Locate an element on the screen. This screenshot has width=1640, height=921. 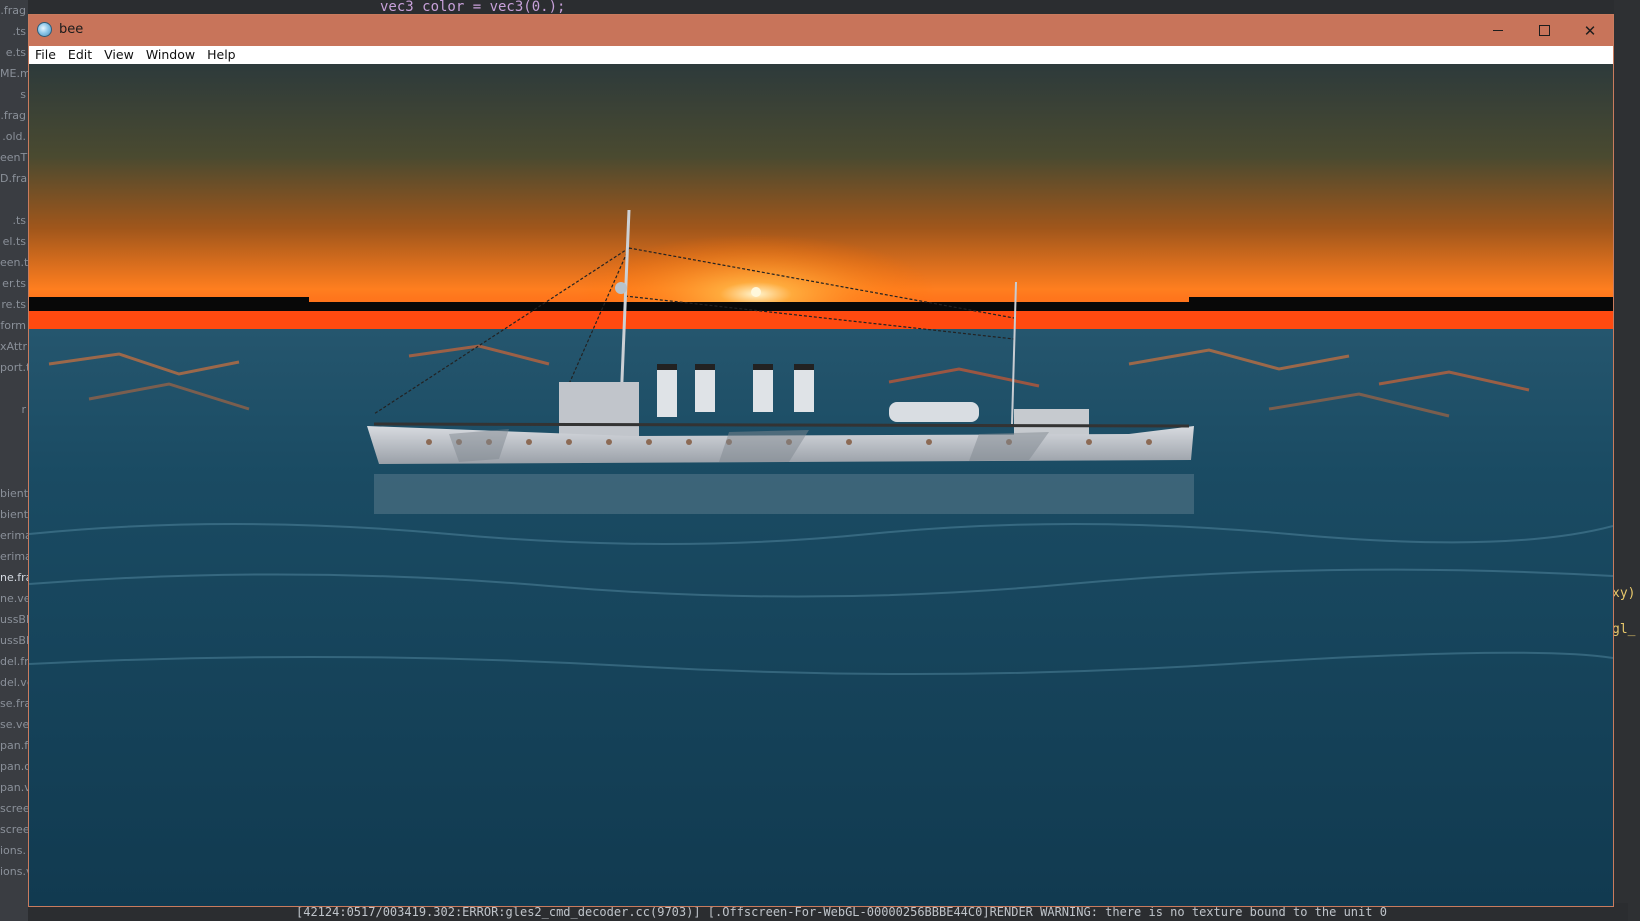
background-file-item: pan.ve is located at coordinates (14, 787).